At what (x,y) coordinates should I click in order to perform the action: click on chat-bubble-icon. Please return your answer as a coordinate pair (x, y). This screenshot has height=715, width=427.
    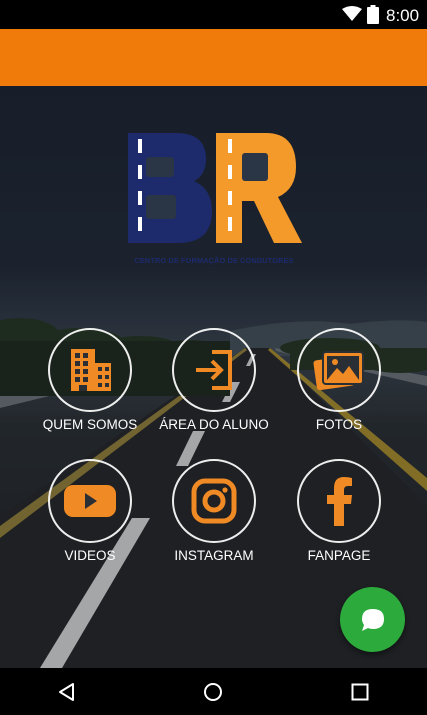
    Looking at the image, I should click on (372, 619).